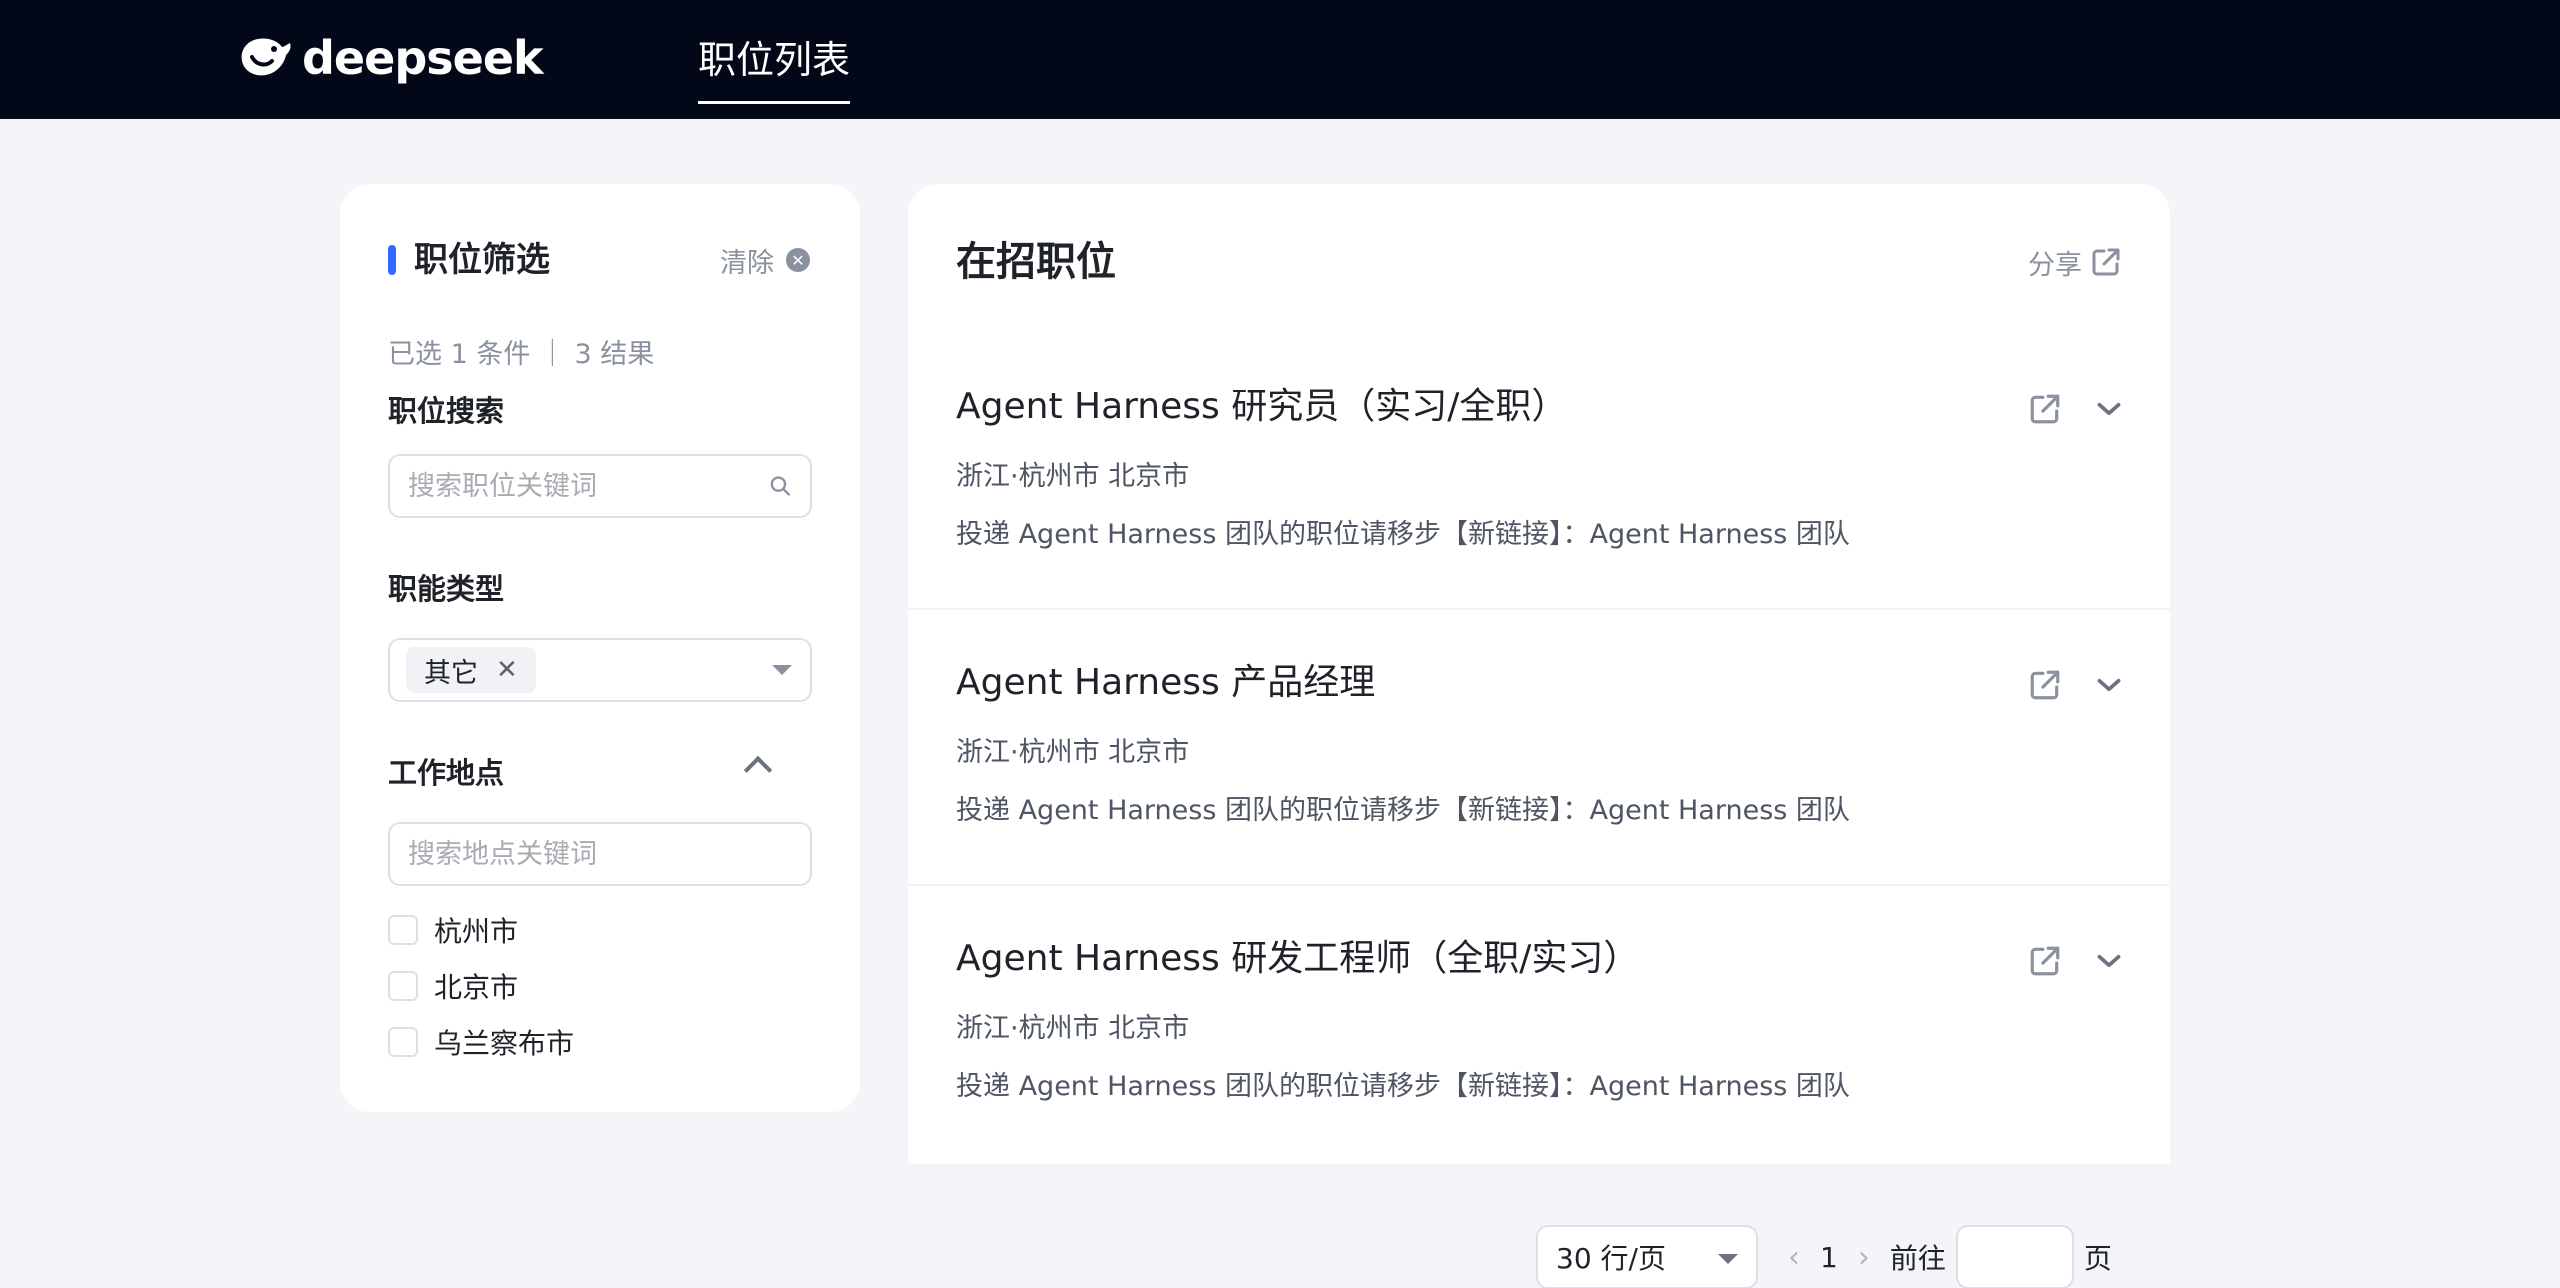 The image size is (2560, 1288). Describe the element at coordinates (1280, 59) in the screenshot. I see `top-navigation-bar: deepseek 职位列表` at that location.